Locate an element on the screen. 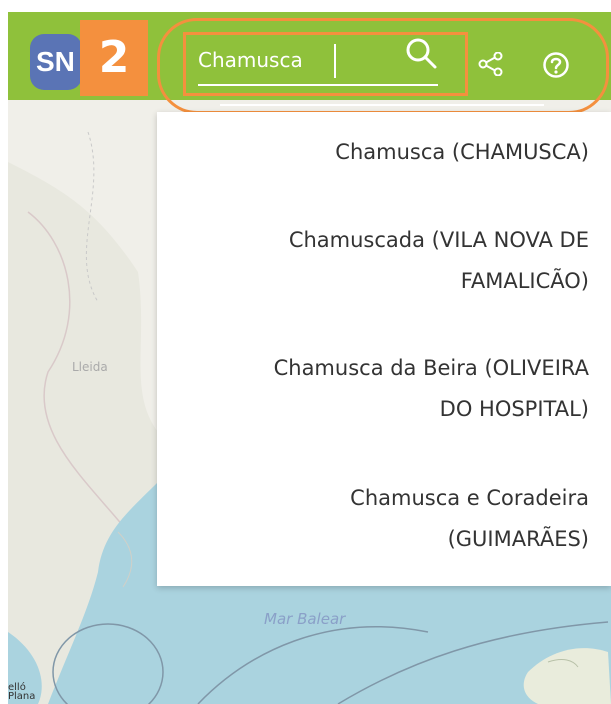 Image resolution: width=611 pixels, height=704 pixels. step-badge: 2 is located at coordinates (114, 58).